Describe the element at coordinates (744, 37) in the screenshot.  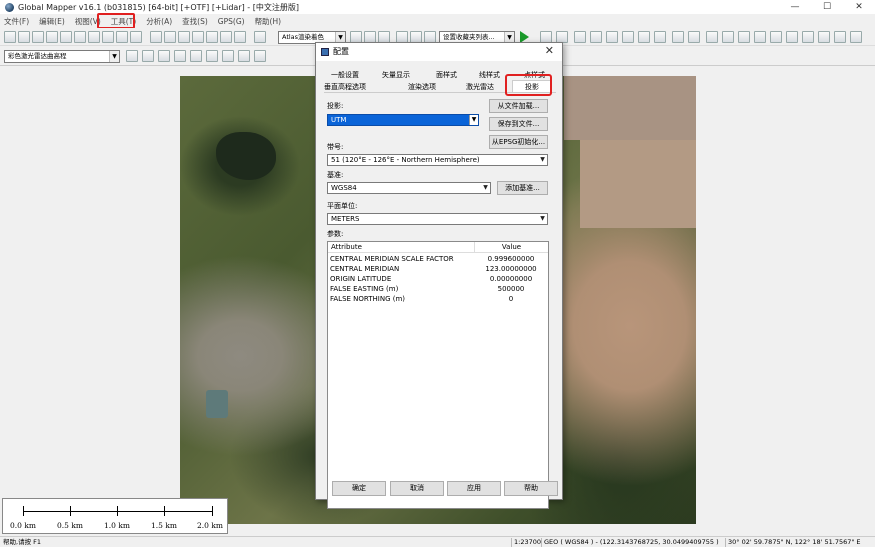
I see `tool-m-icon` at that location.